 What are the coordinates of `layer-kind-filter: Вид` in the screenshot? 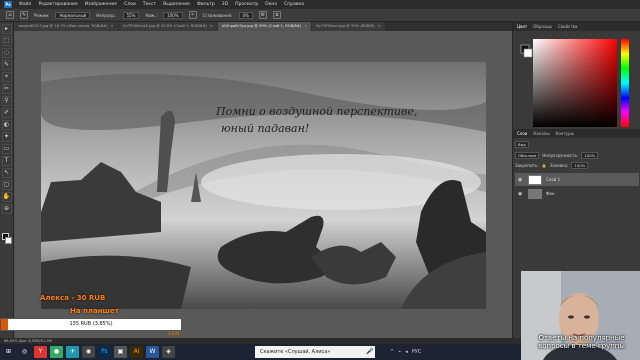 It's located at (522, 144).